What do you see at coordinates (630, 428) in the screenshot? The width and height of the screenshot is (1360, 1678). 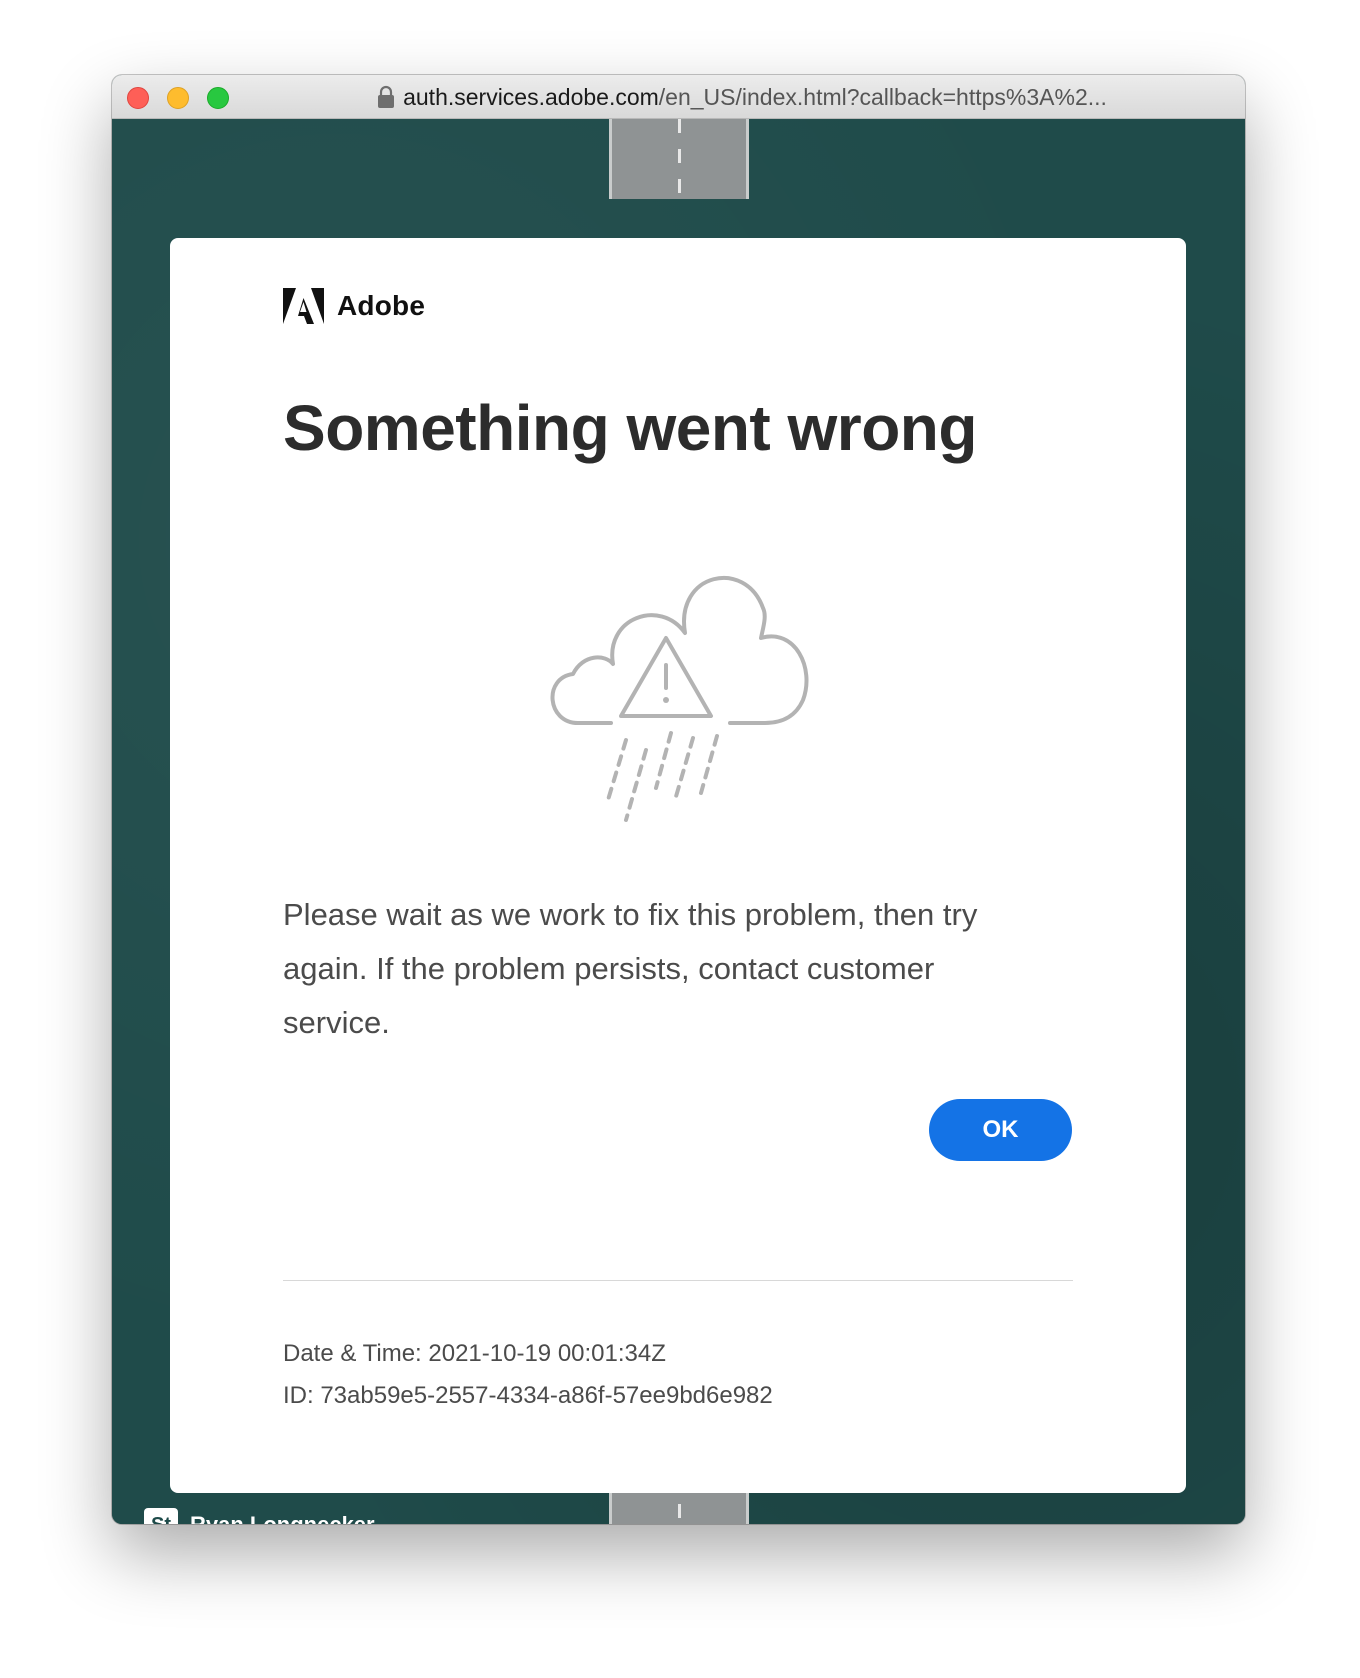 I see `page-title: Something went wrong` at bounding box center [630, 428].